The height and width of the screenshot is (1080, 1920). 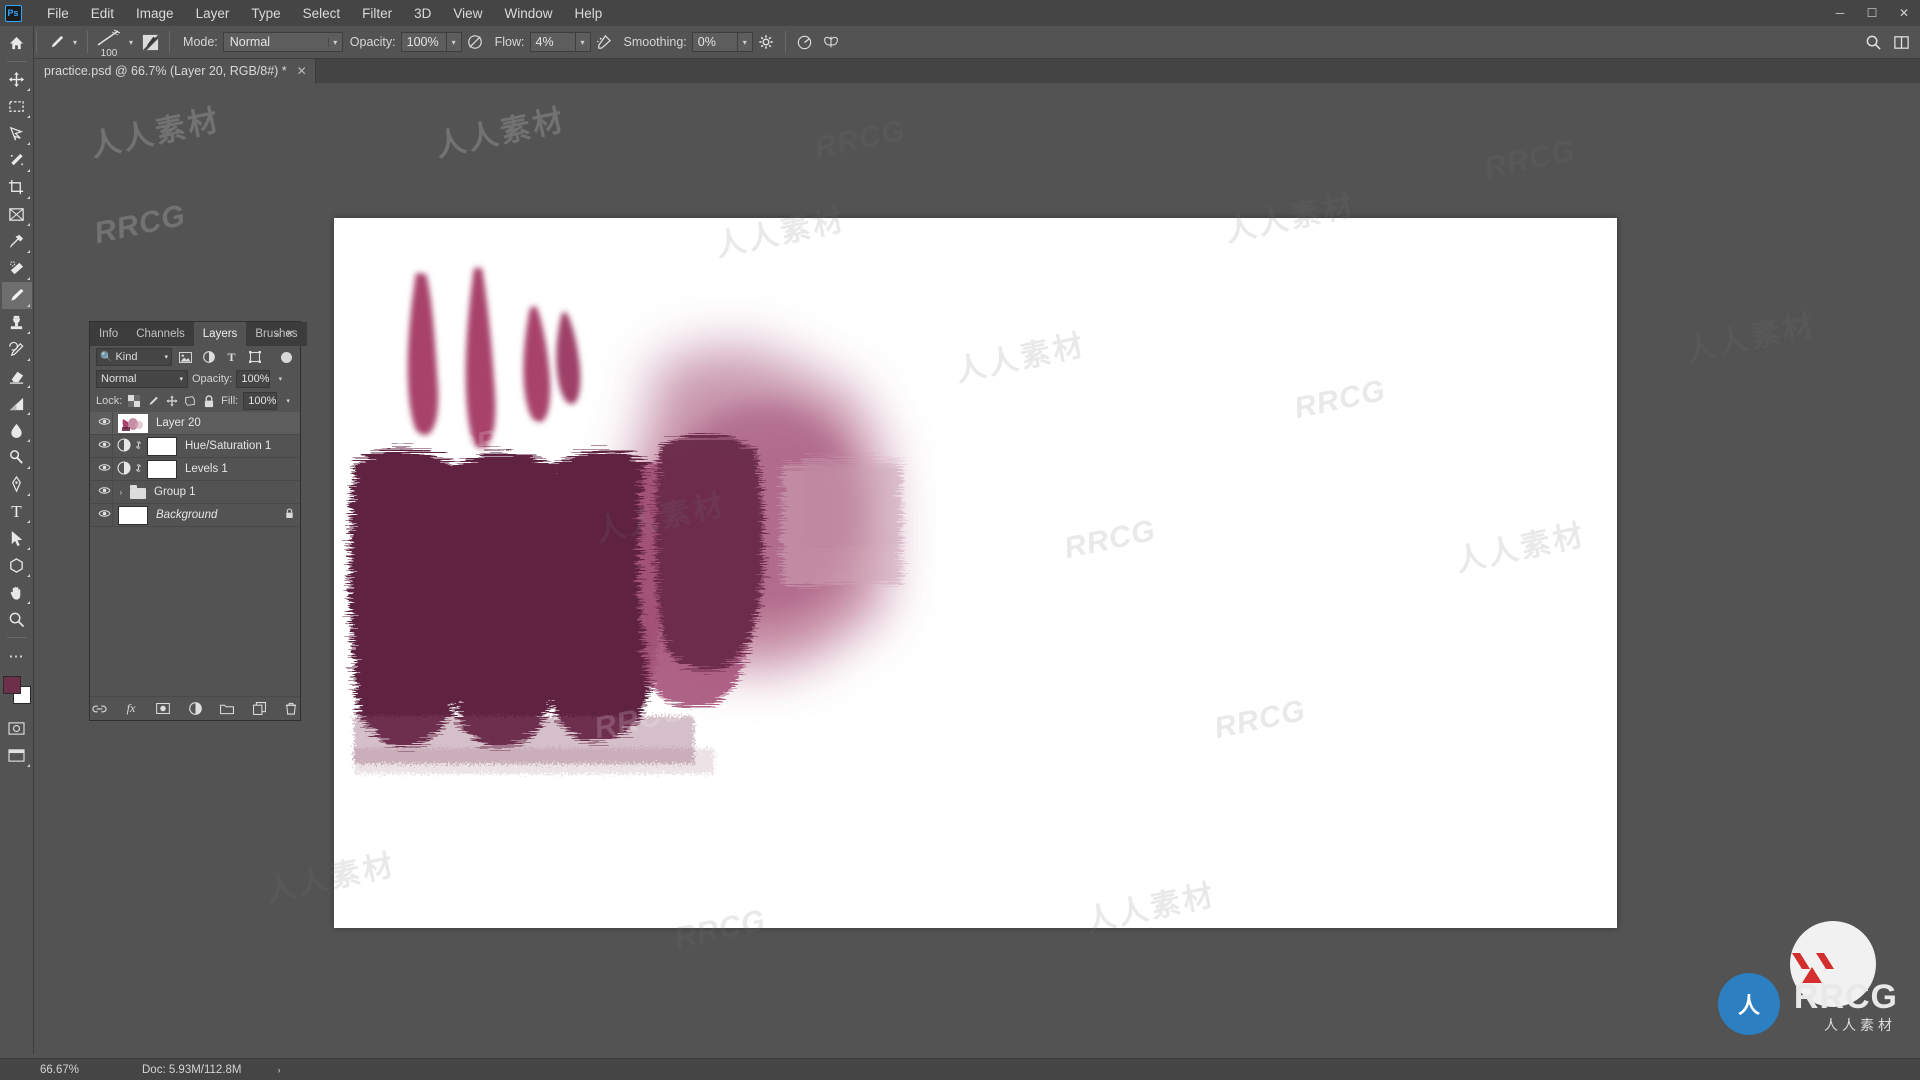 I want to click on filter-type-layers-icon: T, so click(x=231, y=357).